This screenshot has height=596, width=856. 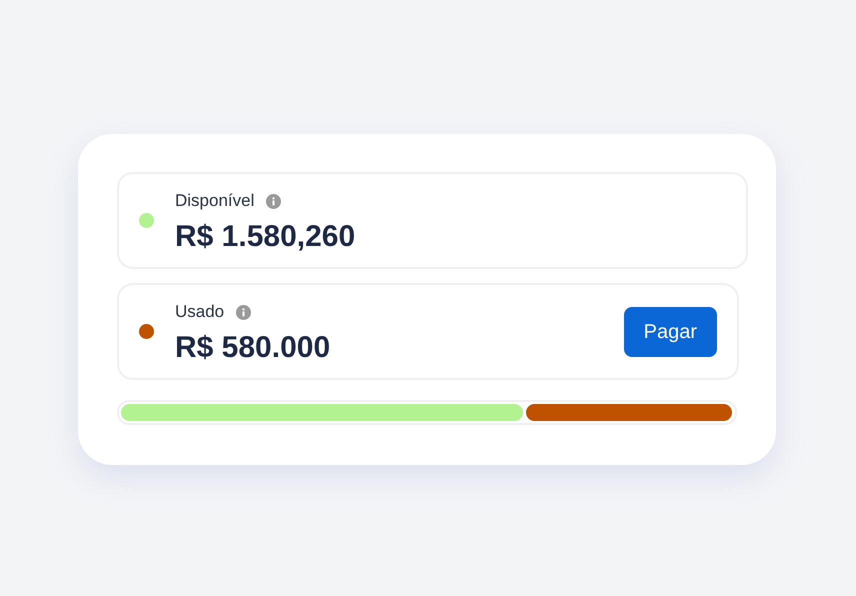 I want to click on balance-amount: R$ 580.000, so click(x=252, y=347).